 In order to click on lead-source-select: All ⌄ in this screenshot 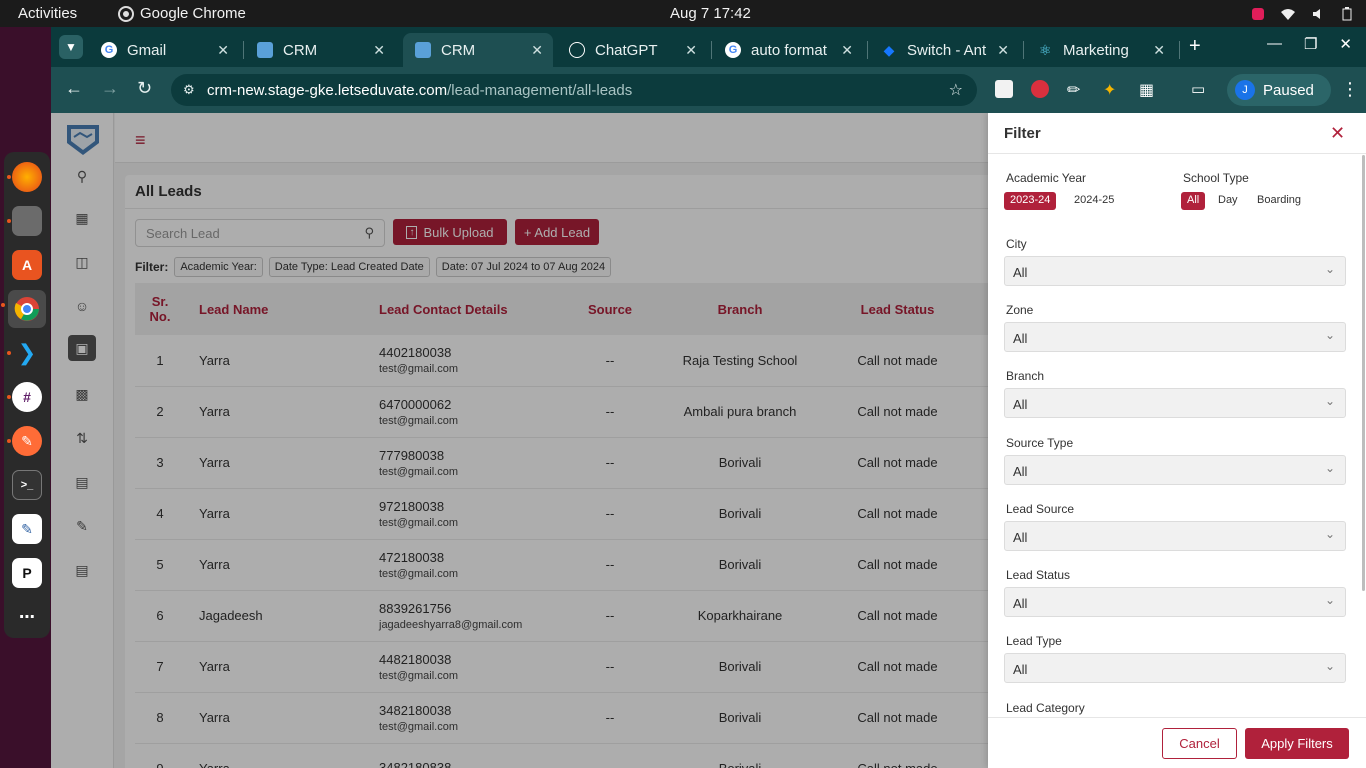, I will do `click(1175, 535)`.